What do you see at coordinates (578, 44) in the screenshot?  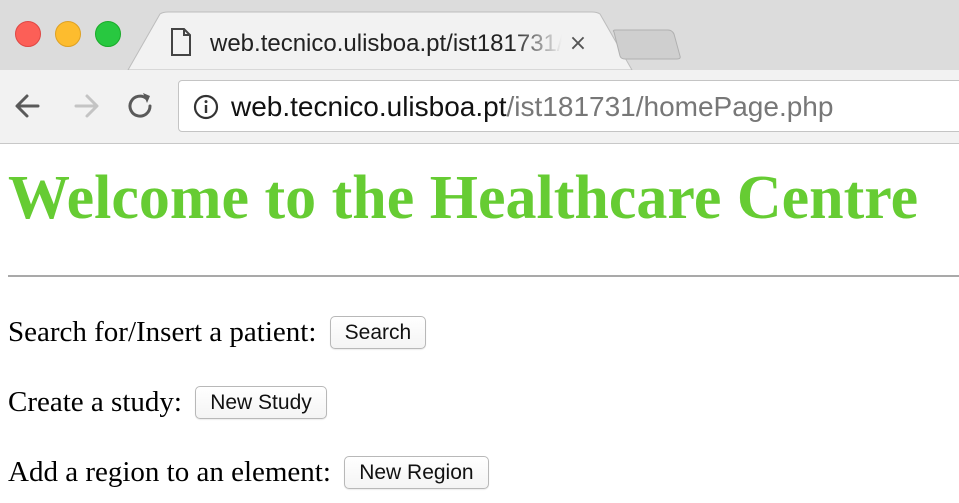 I see `tab-close-icon: ×` at bounding box center [578, 44].